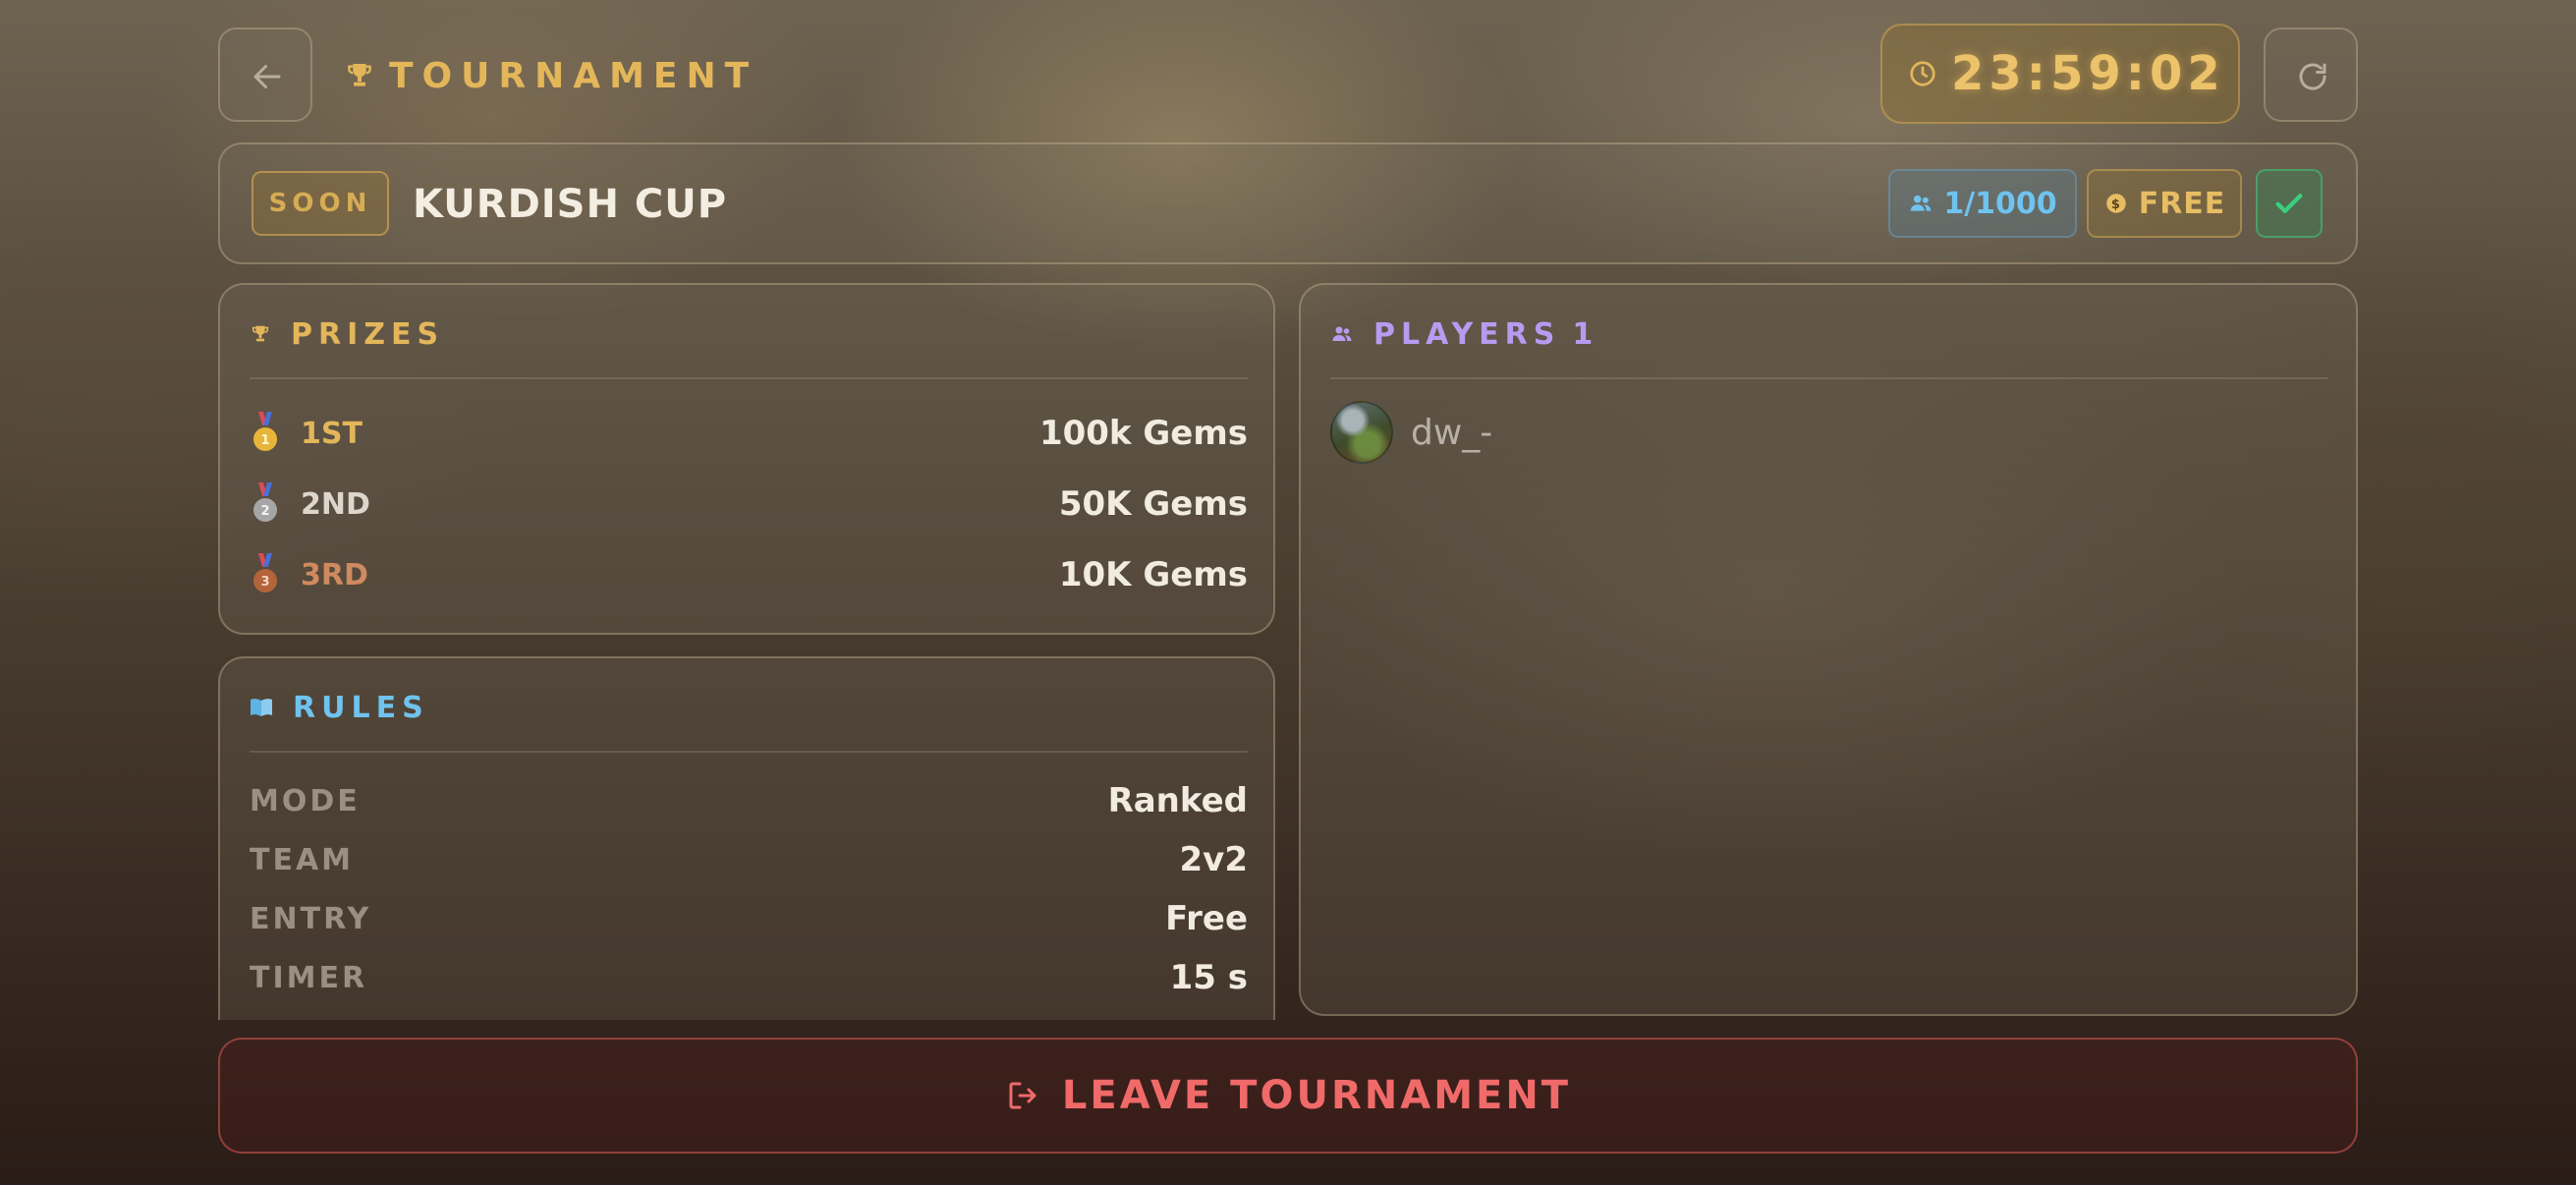  Describe the element at coordinates (749, 505) in the screenshot. I see `prize-row-2nd: 2 2ND 50K Gems` at that location.